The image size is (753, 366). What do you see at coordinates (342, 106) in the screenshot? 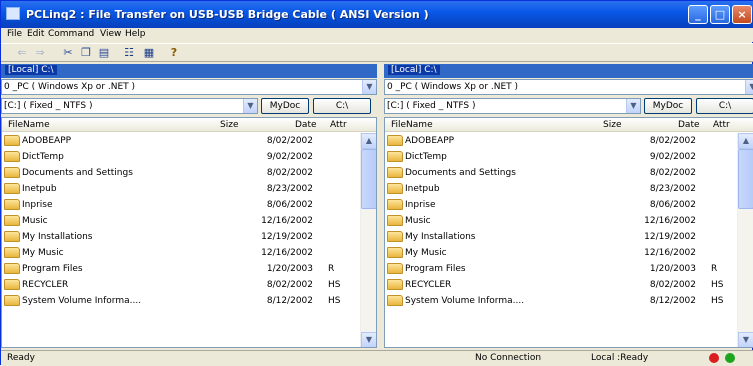
I see `left-root-button: C:\` at bounding box center [342, 106].